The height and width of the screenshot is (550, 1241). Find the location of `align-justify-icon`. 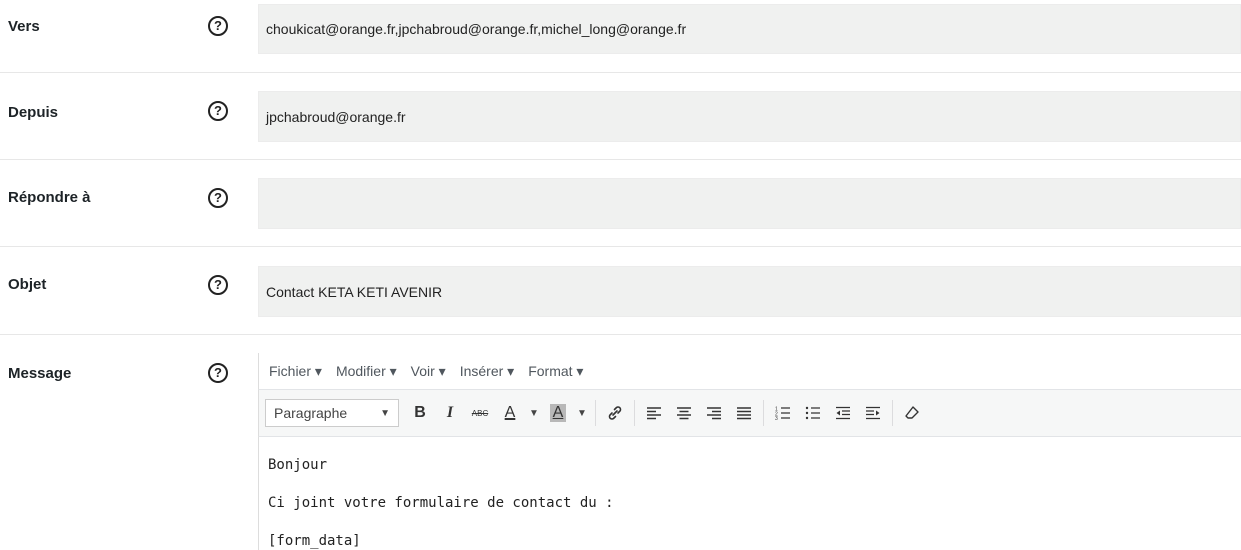

align-justify-icon is located at coordinates (744, 413).